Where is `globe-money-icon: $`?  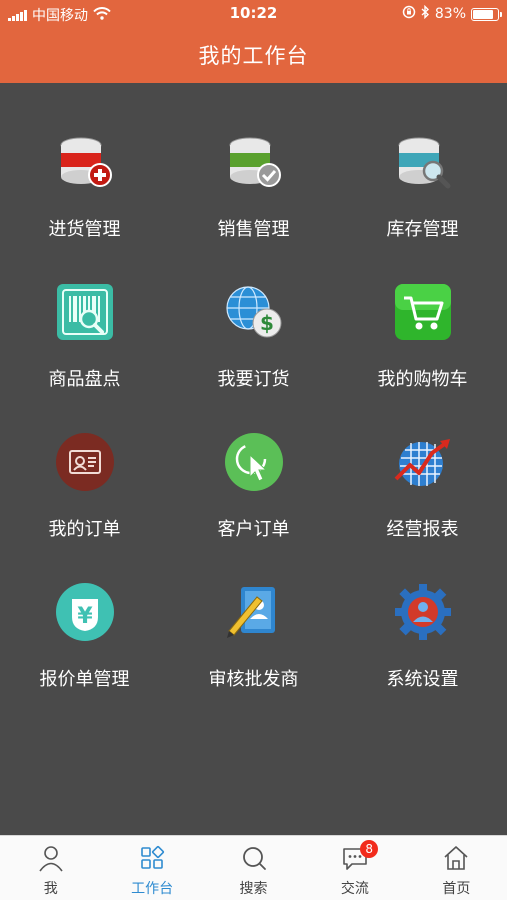 globe-money-icon: $ is located at coordinates (254, 312).